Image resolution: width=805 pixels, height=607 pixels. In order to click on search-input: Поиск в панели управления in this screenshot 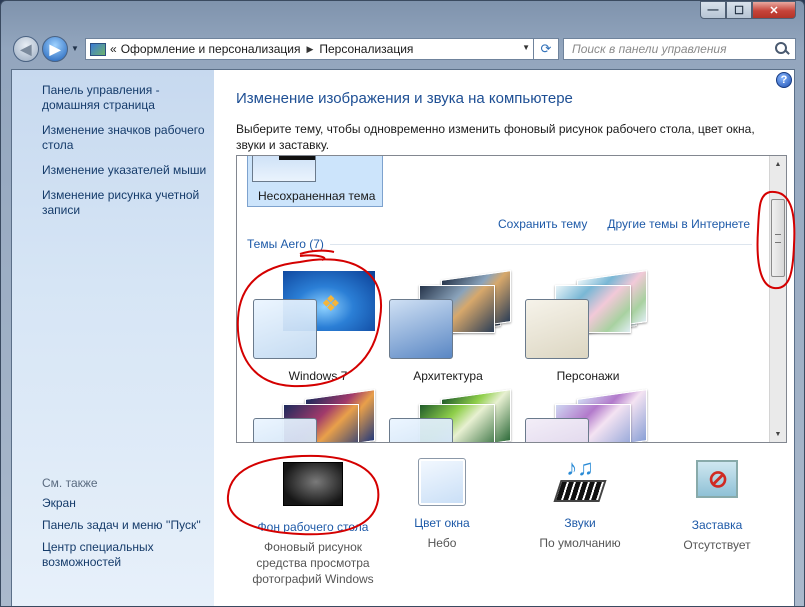, I will do `click(679, 49)`.